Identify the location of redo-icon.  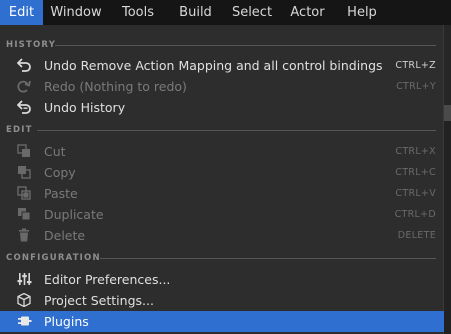
(24, 86).